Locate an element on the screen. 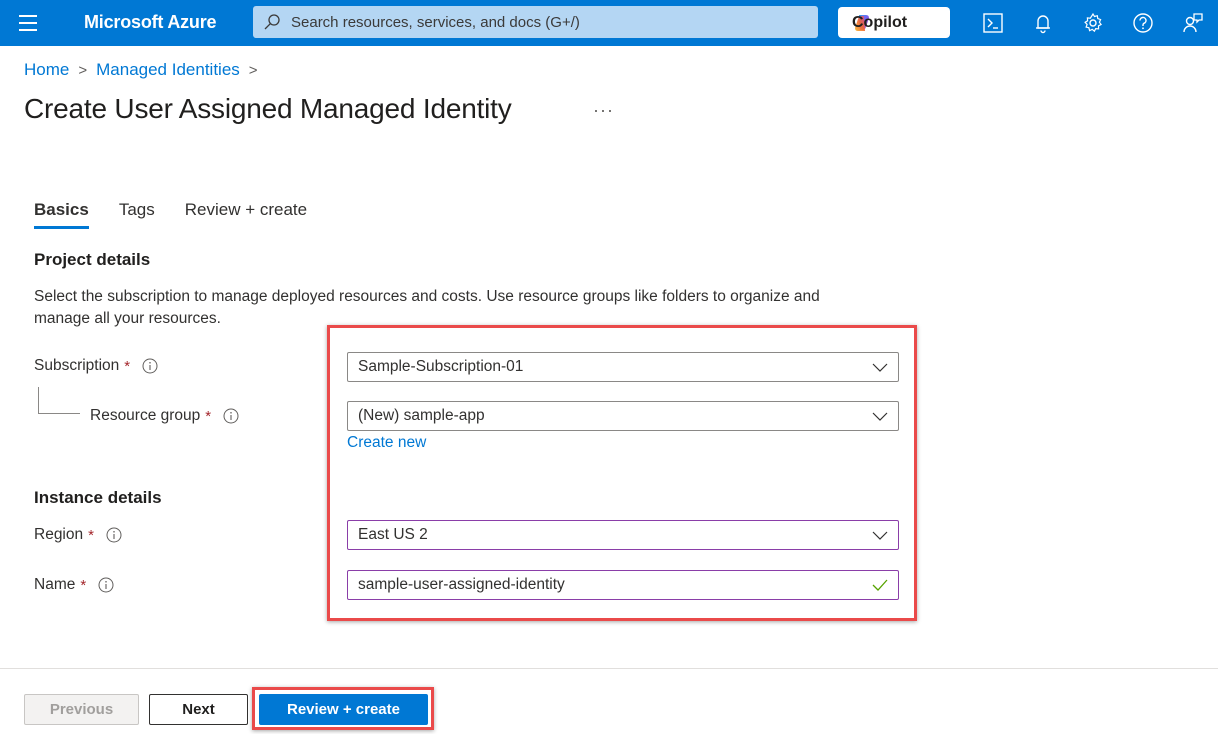 This screenshot has height=734, width=1218. footer-divider is located at coordinates (609, 668).